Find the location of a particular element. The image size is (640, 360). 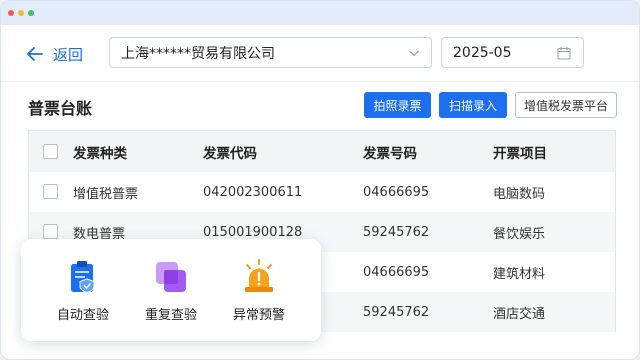

alert-label: 异常预警 is located at coordinates (258, 315).